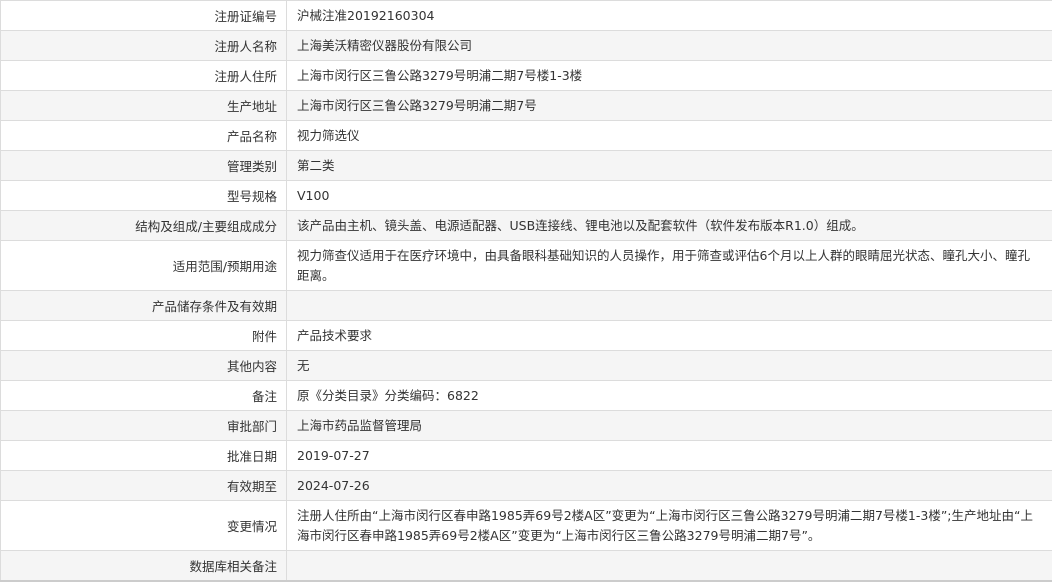  What do you see at coordinates (143, 365) in the screenshot?
I see `row-label: 其他内容` at bounding box center [143, 365].